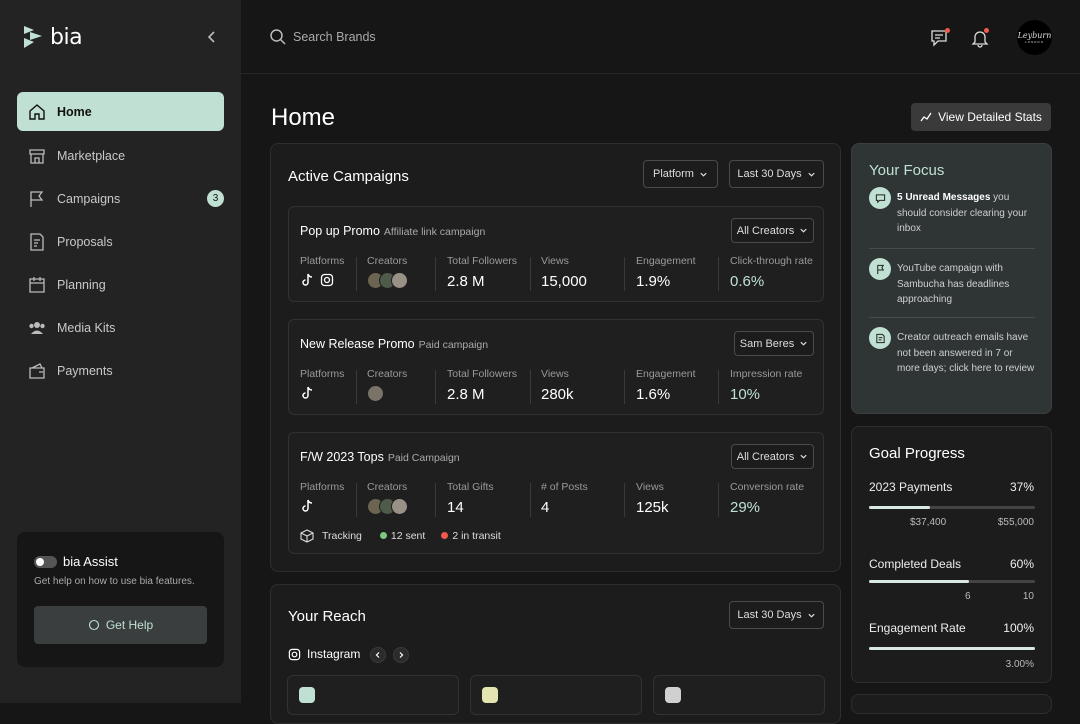 The image size is (1080, 724). Describe the element at coordinates (278, 37) in the screenshot. I see `search-icon` at that location.